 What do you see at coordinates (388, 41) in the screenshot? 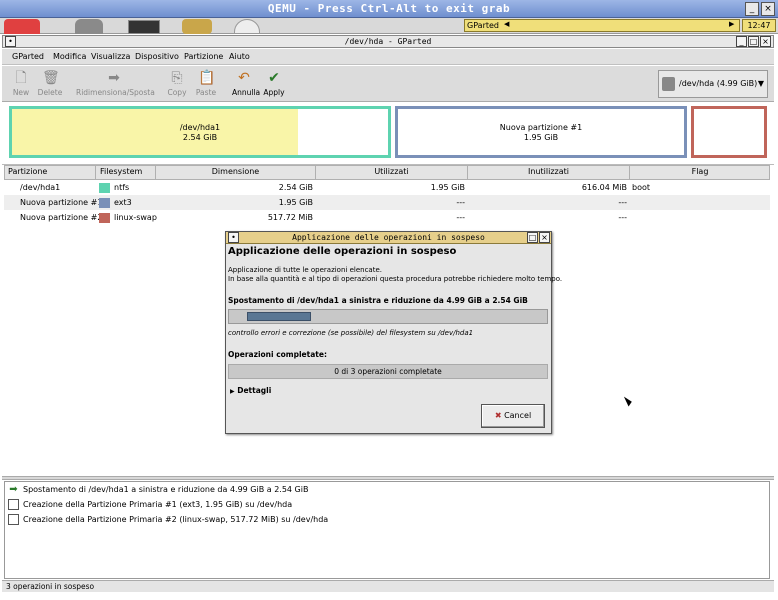
I see `window-title: /dev/hda - GParted` at bounding box center [388, 41].